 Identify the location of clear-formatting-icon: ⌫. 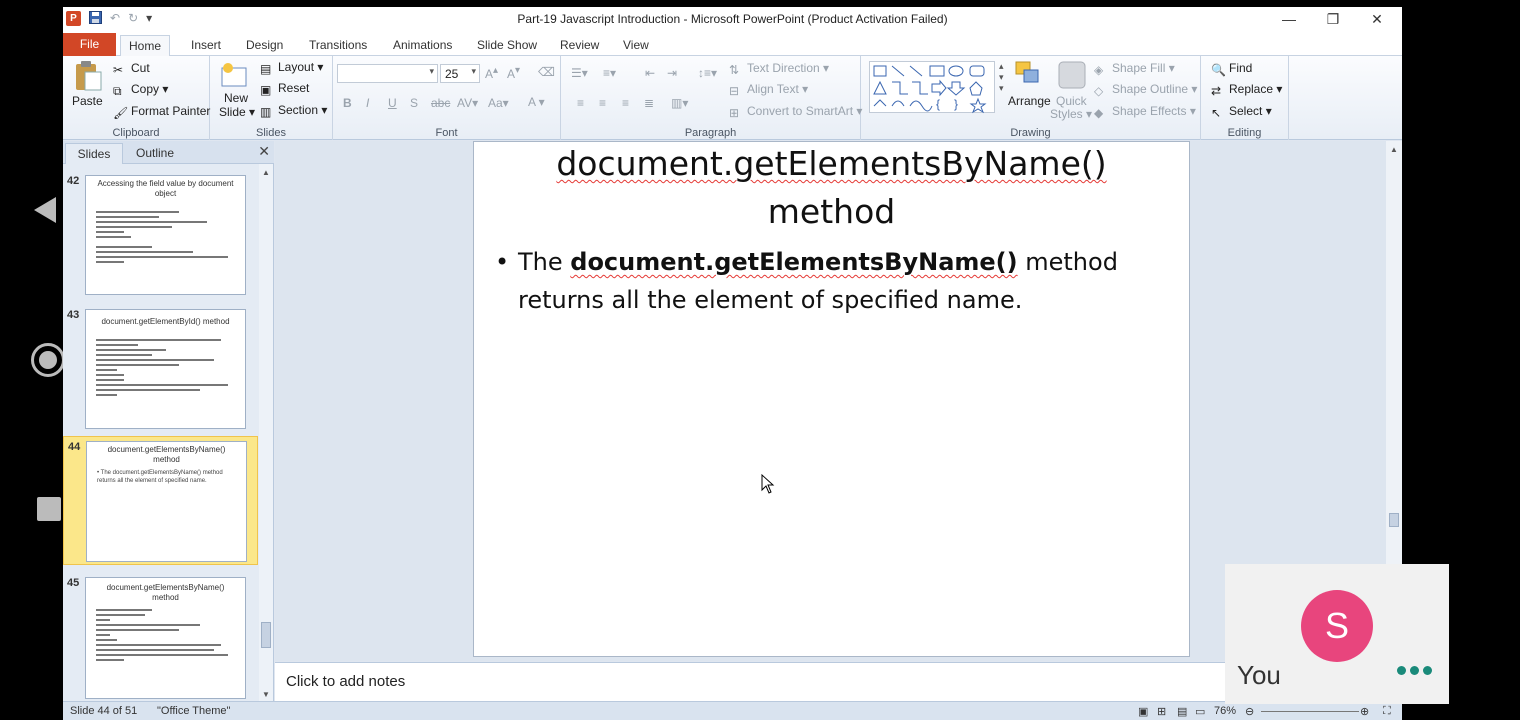
(546, 72).